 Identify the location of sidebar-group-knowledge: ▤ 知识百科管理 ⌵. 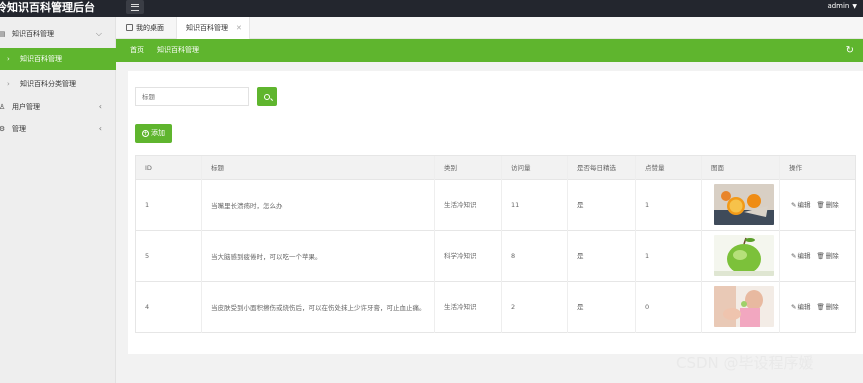
(58, 34).